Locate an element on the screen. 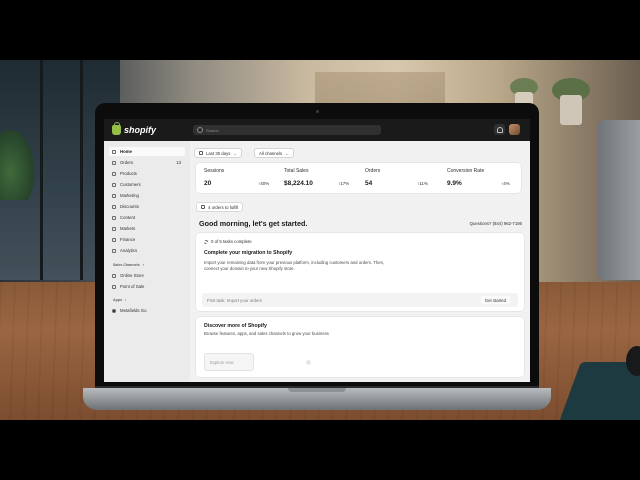 This screenshot has width=640, height=480. foreground-plant is located at coordinates (17, 165).